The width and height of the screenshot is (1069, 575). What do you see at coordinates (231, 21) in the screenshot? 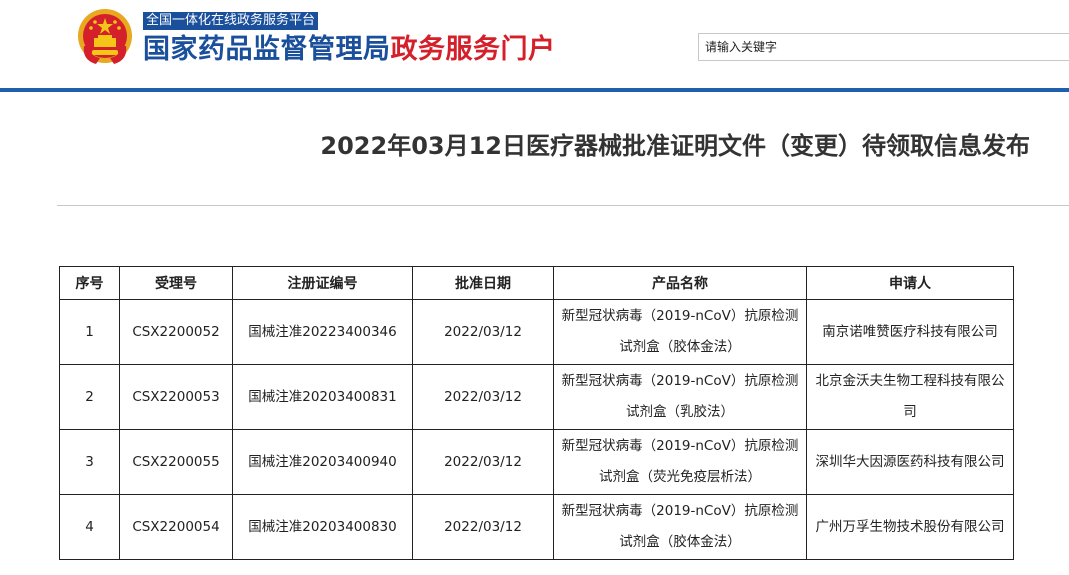
I see `platform-slogan: 全国一体化在线政务服务平台` at bounding box center [231, 21].